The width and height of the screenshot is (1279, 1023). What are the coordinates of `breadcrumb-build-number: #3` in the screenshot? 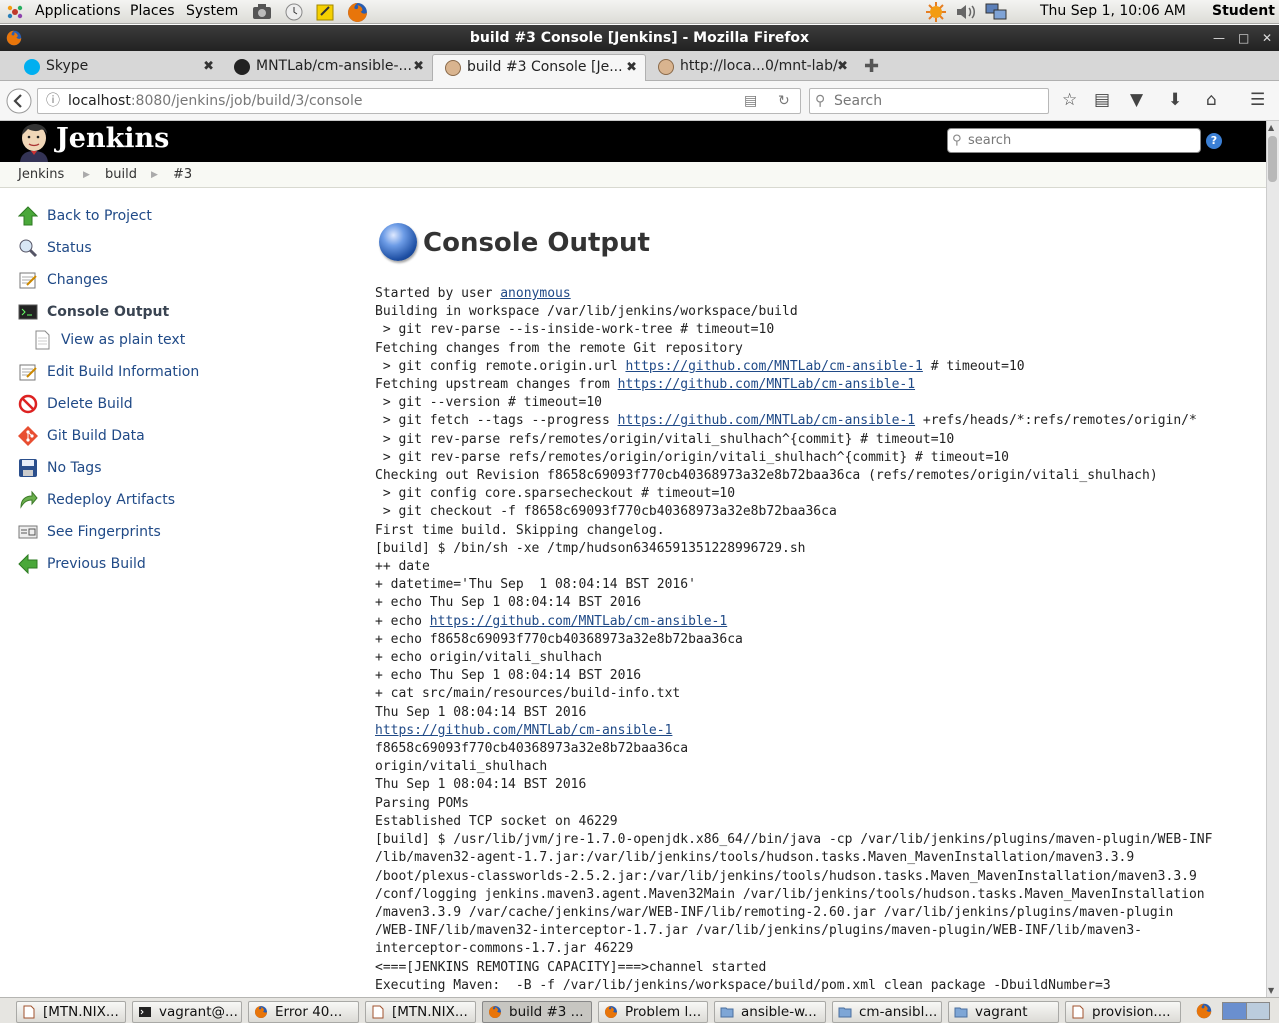 It's located at (182, 174).